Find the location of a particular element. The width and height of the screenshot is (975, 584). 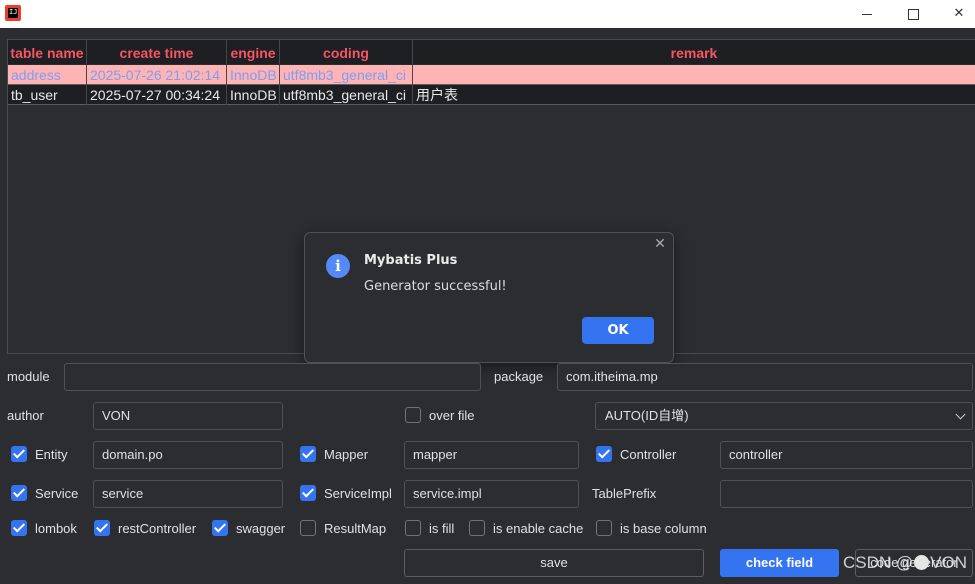

check-field-button: check field is located at coordinates (779, 563).